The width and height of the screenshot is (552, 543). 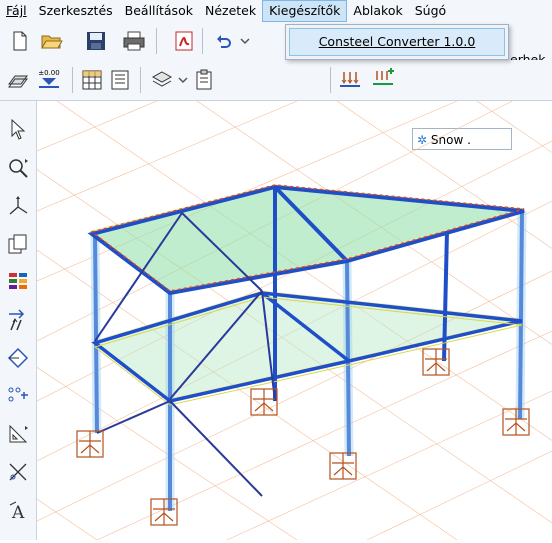 What do you see at coordinates (120, 80) in the screenshot?
I see `table-icon` at bounding box center [120, 80].